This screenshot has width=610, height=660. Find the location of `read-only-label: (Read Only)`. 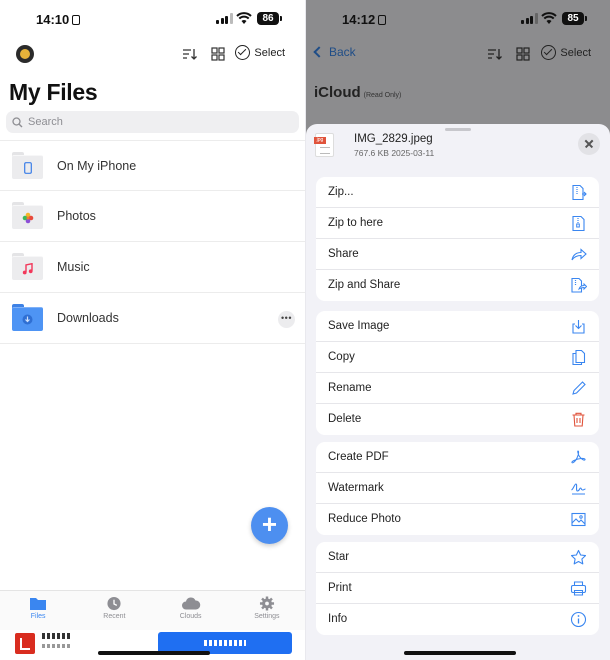

read-only-label: (Read Only) is located at coordinates (382, 95).